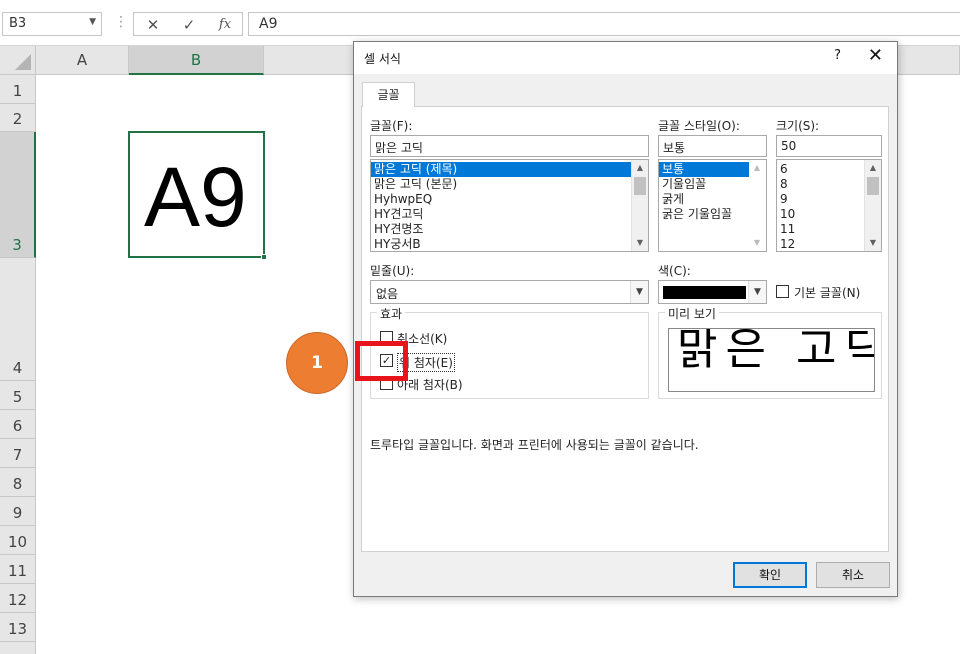 Image resolution: width=960 pixels, height=654 pixels. I want to click on row-header-1: 1, so click(18, 89).